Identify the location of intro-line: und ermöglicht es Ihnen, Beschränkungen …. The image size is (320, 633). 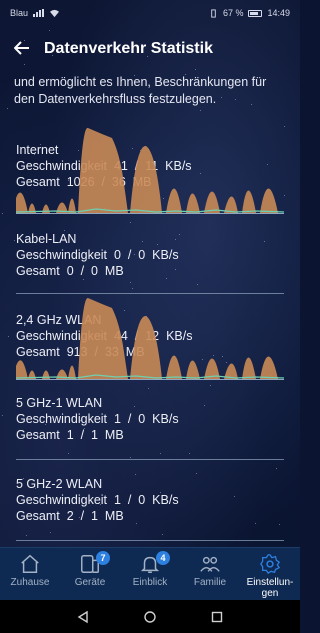
(140, 82).